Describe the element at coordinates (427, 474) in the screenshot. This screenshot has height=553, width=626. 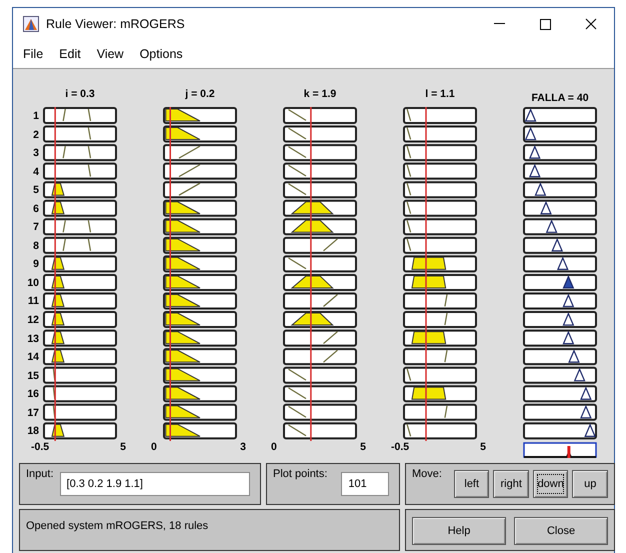
I see `move-label: Move:` at that location.